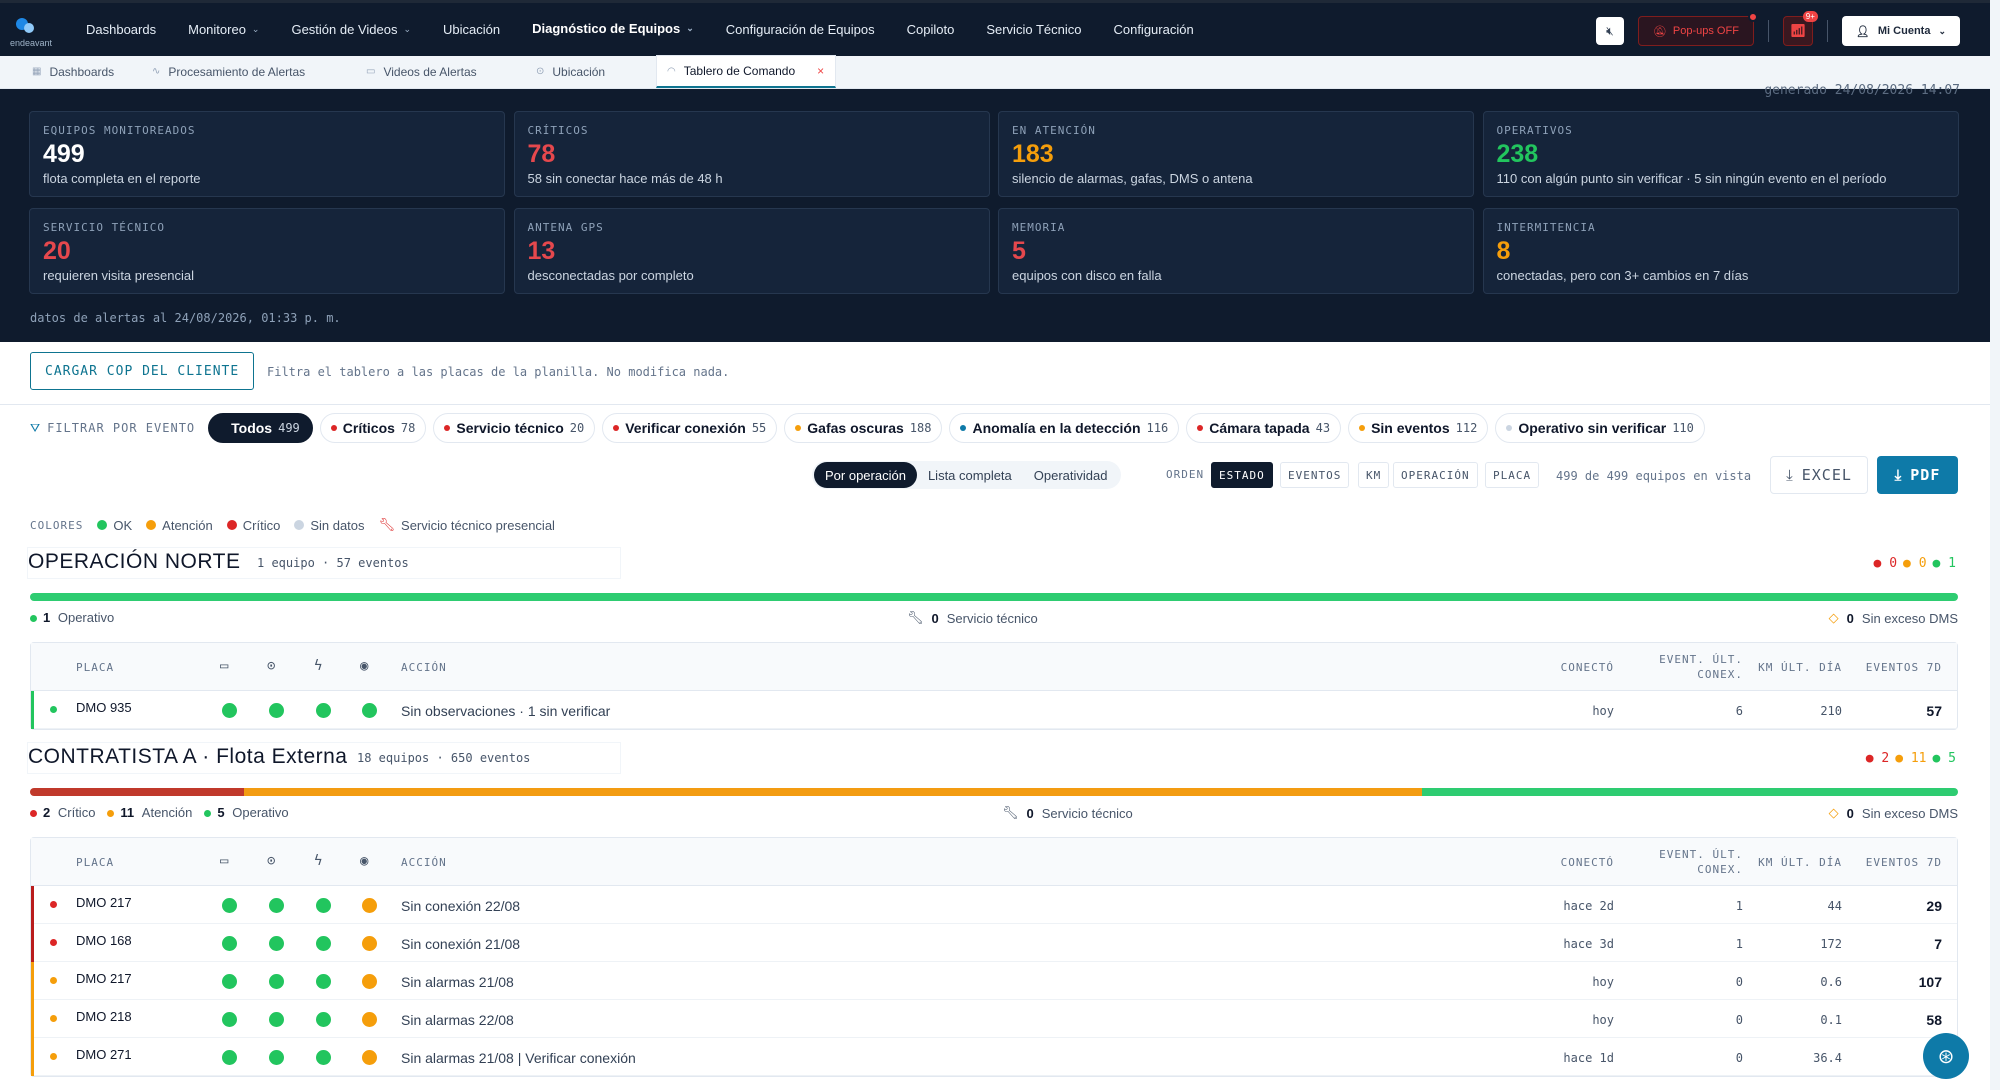 The height and width of the screenshot is (1090, 2000). Describe the element at coordinates (1600, 428) in the screenshot. I see `filter-chip: Operativo sin verificar 110` at that location.